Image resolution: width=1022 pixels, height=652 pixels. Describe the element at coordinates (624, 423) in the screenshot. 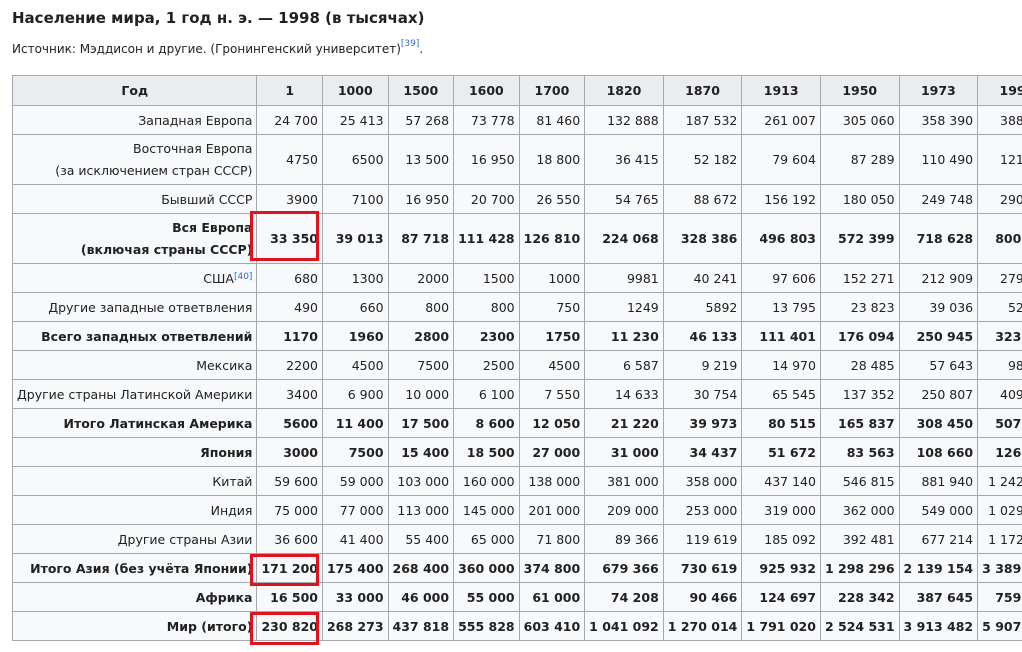

I see `table-cell: 21 220` at that location.